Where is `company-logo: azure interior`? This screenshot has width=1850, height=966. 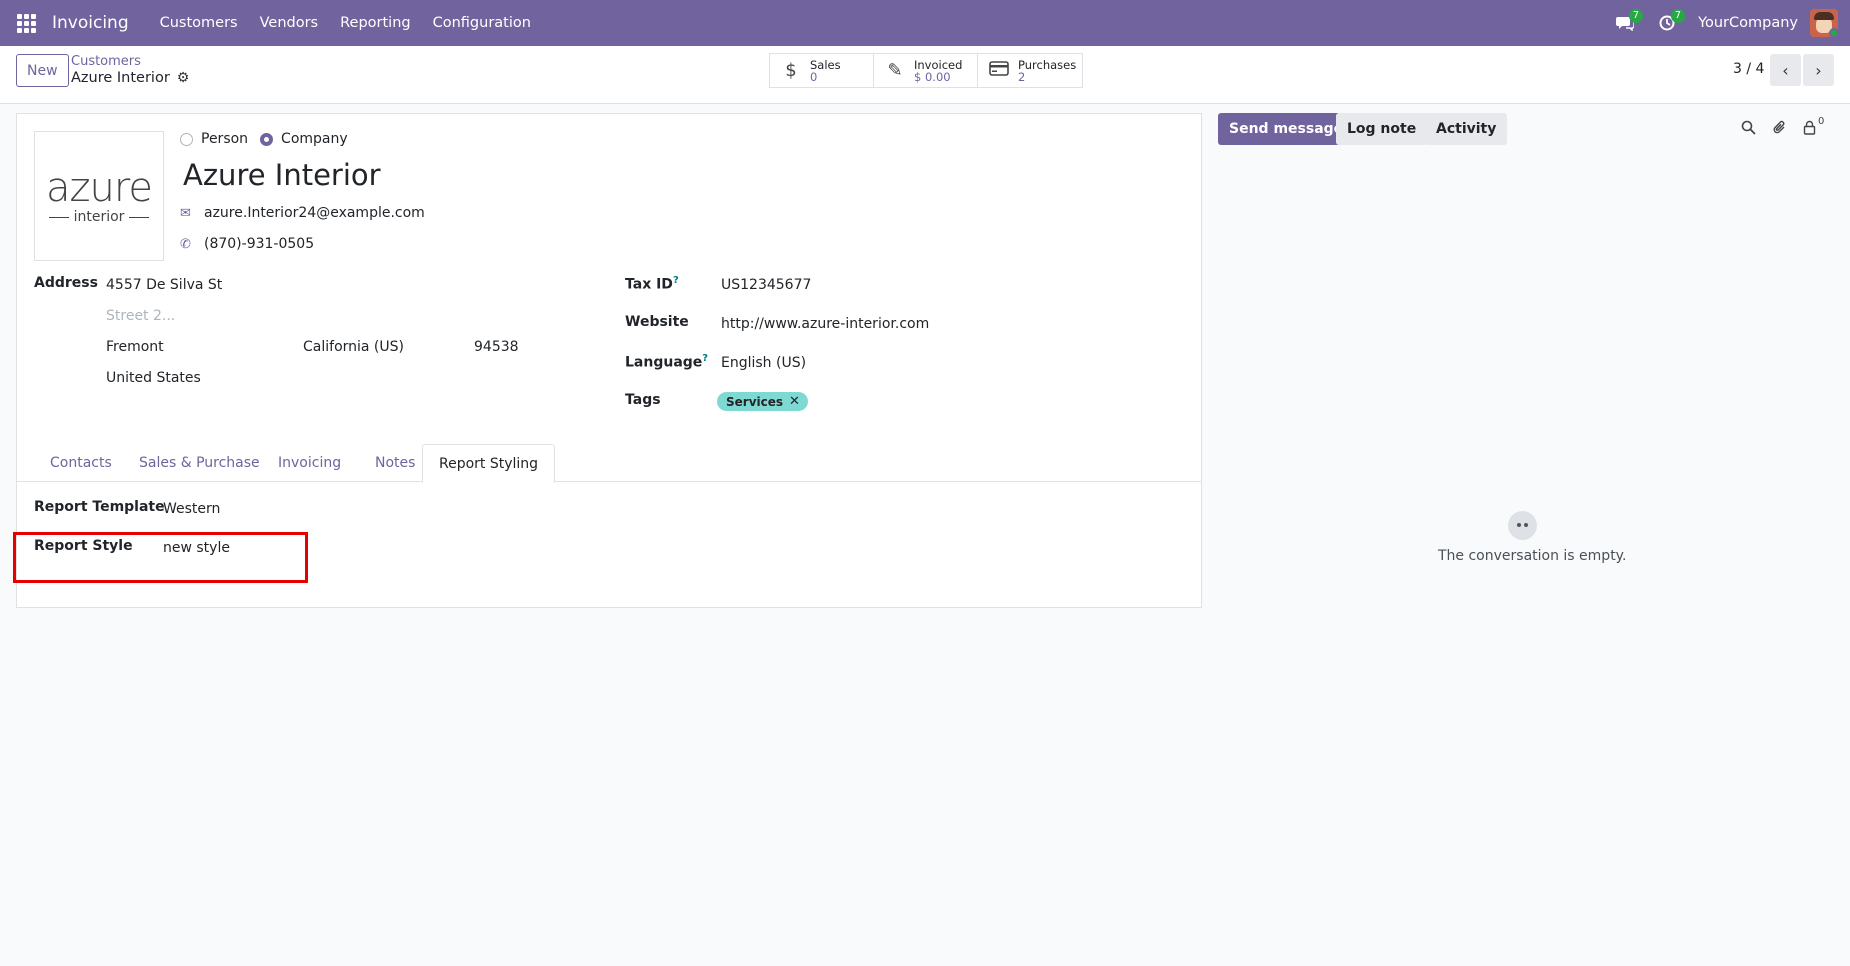
company-logo: azure interior is located at coordinates (99, 196).